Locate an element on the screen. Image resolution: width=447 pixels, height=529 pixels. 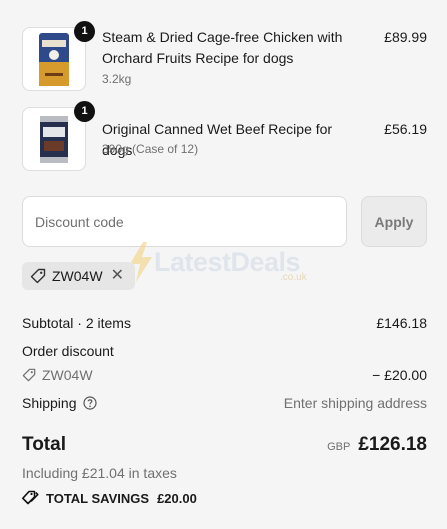
item-price: £89.99 is located at coordinates (405, 37).